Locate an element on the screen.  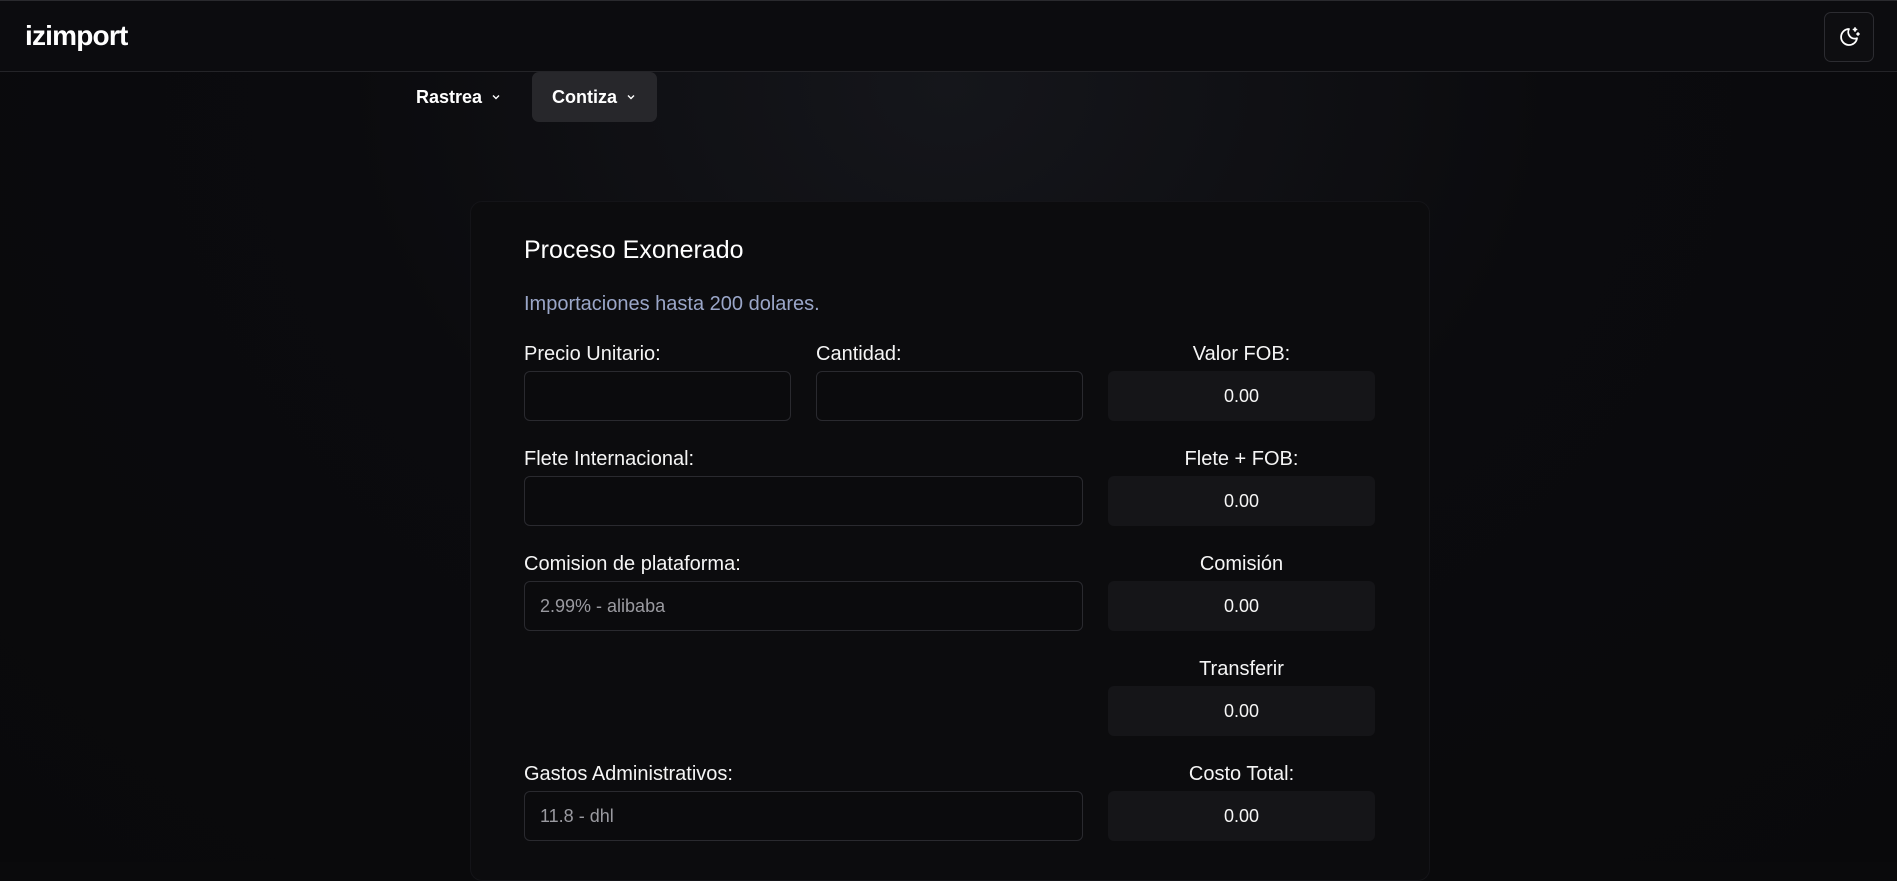
card-title: Proceso Exonerado is located at coordinates (634, 250).